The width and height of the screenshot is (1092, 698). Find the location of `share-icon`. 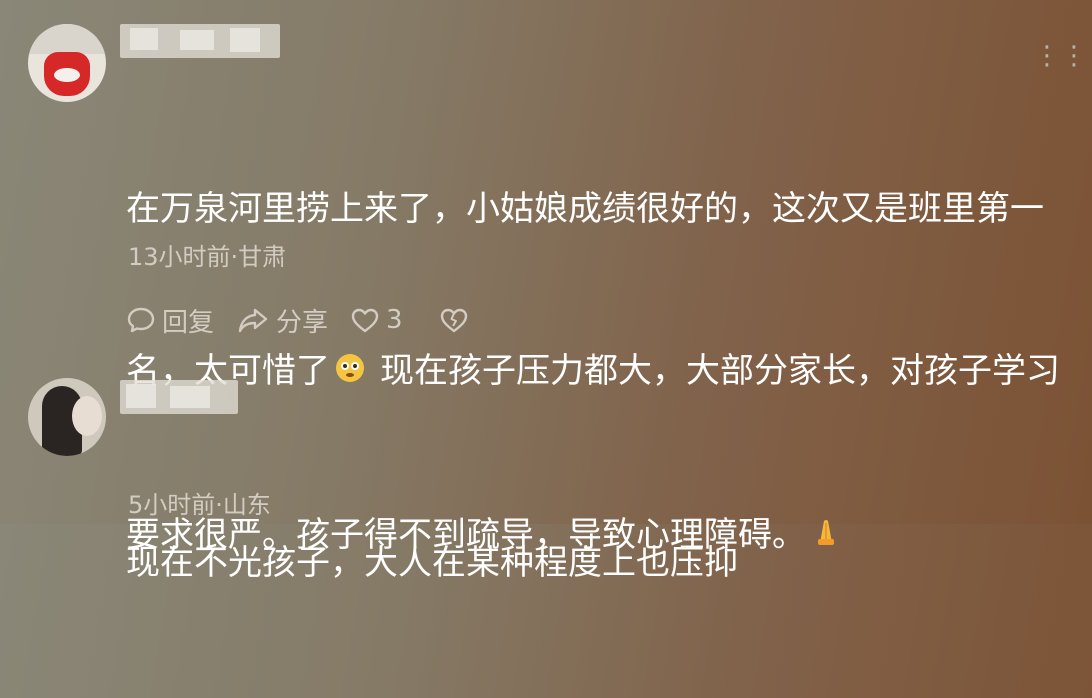

share-icon is located at coordinates (253, 320).